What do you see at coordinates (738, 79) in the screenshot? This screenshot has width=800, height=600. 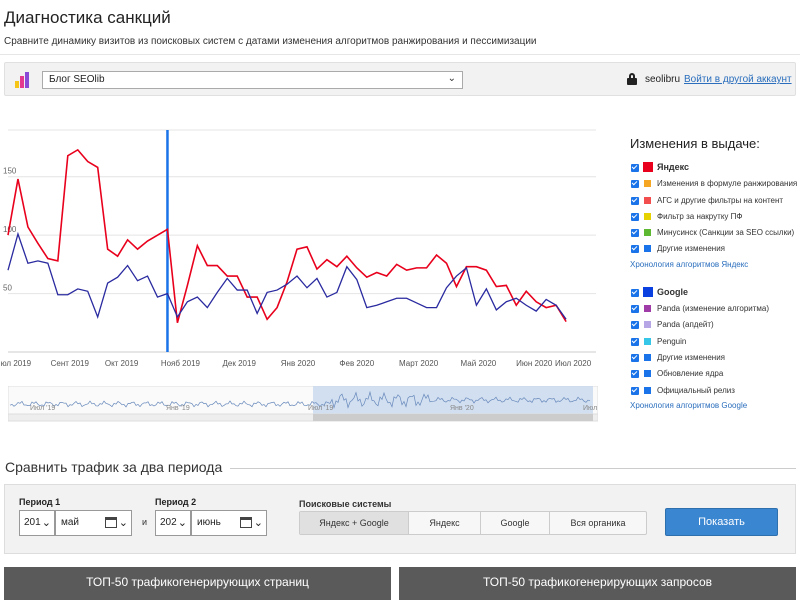 I see `switch-account-link: Войти в другой аккаунт` at bounding box center [738, 79].